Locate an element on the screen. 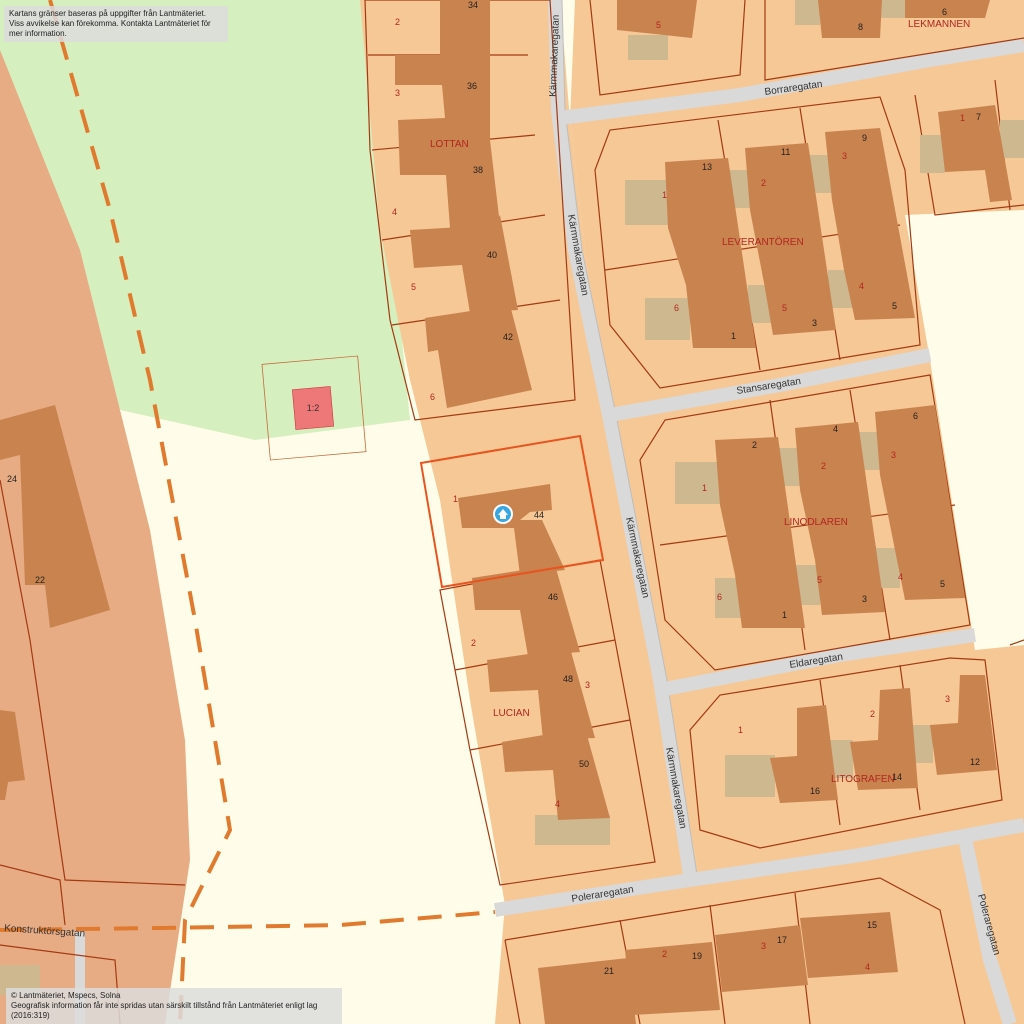  house-number: 50 is located at coordinates (584, 764).